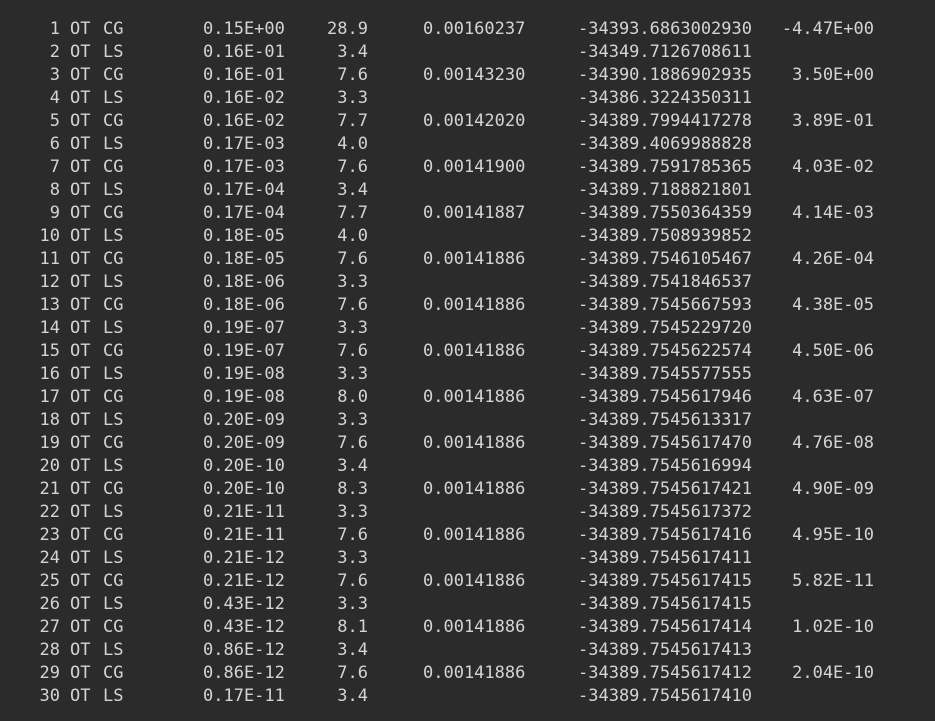 This screenshot has width=935, height=721. I want to click on total-energy: -34389.7545617410, so click(665, 696).